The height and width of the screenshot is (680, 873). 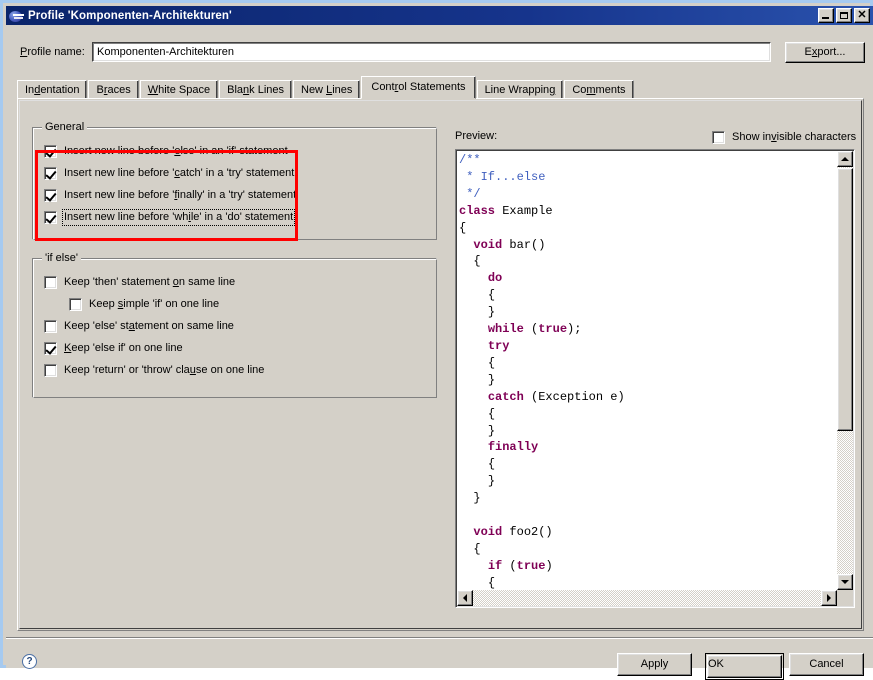 What do you see at coordinates (431, 52) in the screenshot?
I see `profile-name-input` at bounding box center [431, 52].